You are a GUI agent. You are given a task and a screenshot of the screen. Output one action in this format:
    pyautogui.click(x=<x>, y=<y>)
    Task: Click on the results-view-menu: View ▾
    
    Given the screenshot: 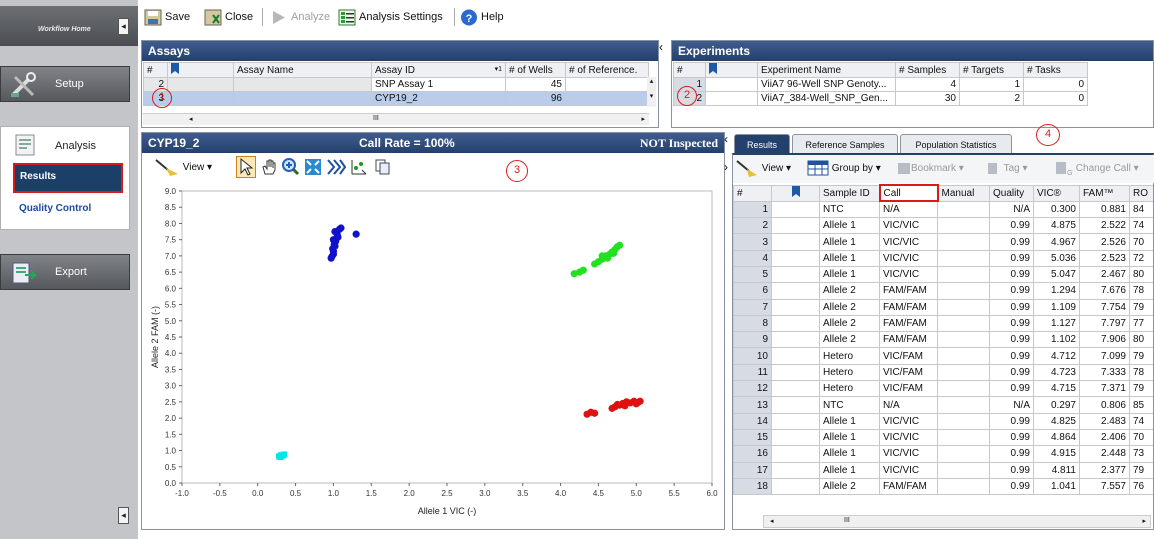 What is the action you would take?
    pyautogui.click(x=763, y=169)
    